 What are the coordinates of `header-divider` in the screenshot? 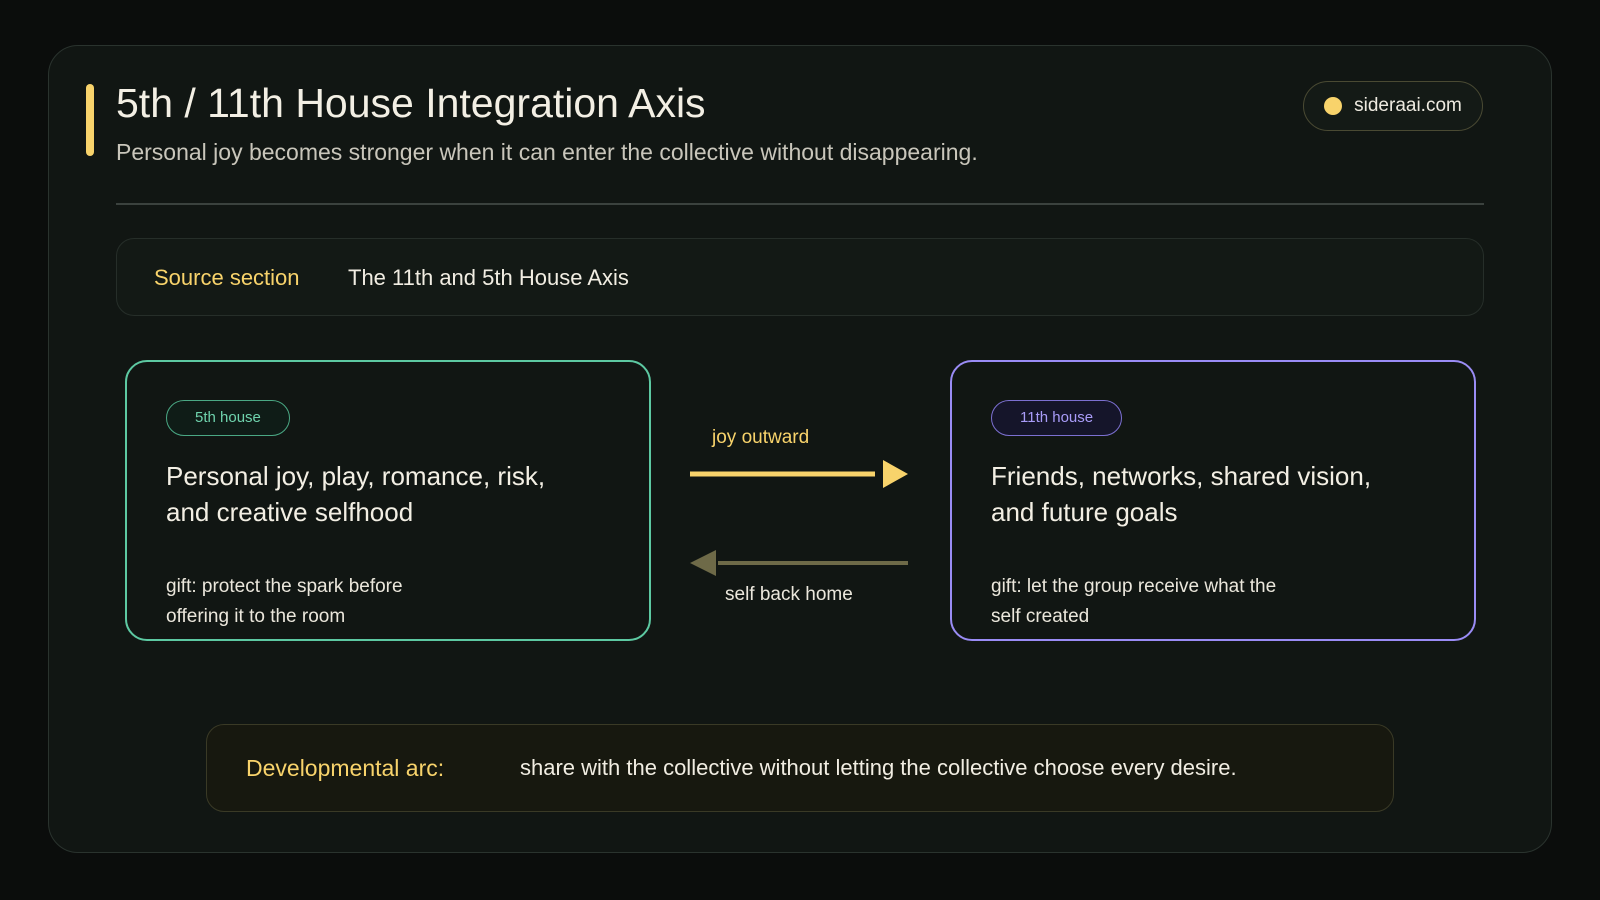 It's located at (800, 204).